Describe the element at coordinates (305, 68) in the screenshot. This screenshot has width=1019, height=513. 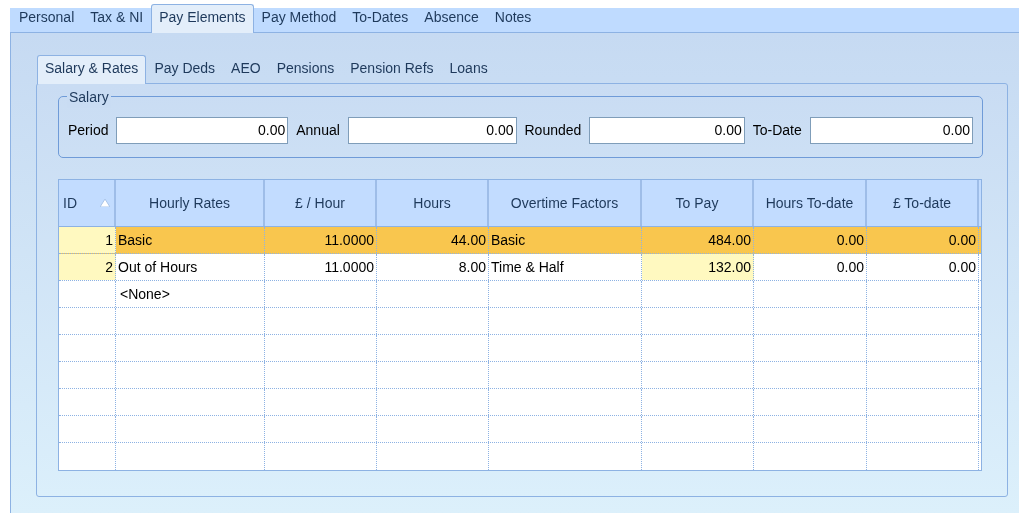
I see `tab: Pensions` at that location.